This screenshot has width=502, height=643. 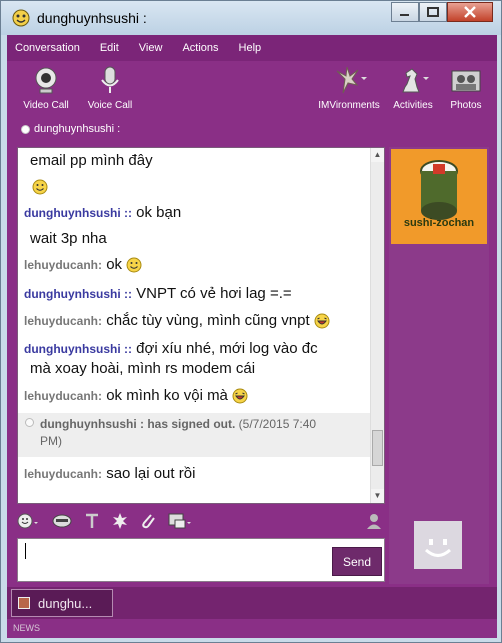 I want to click on close-icon, so click(x=470, y=12).